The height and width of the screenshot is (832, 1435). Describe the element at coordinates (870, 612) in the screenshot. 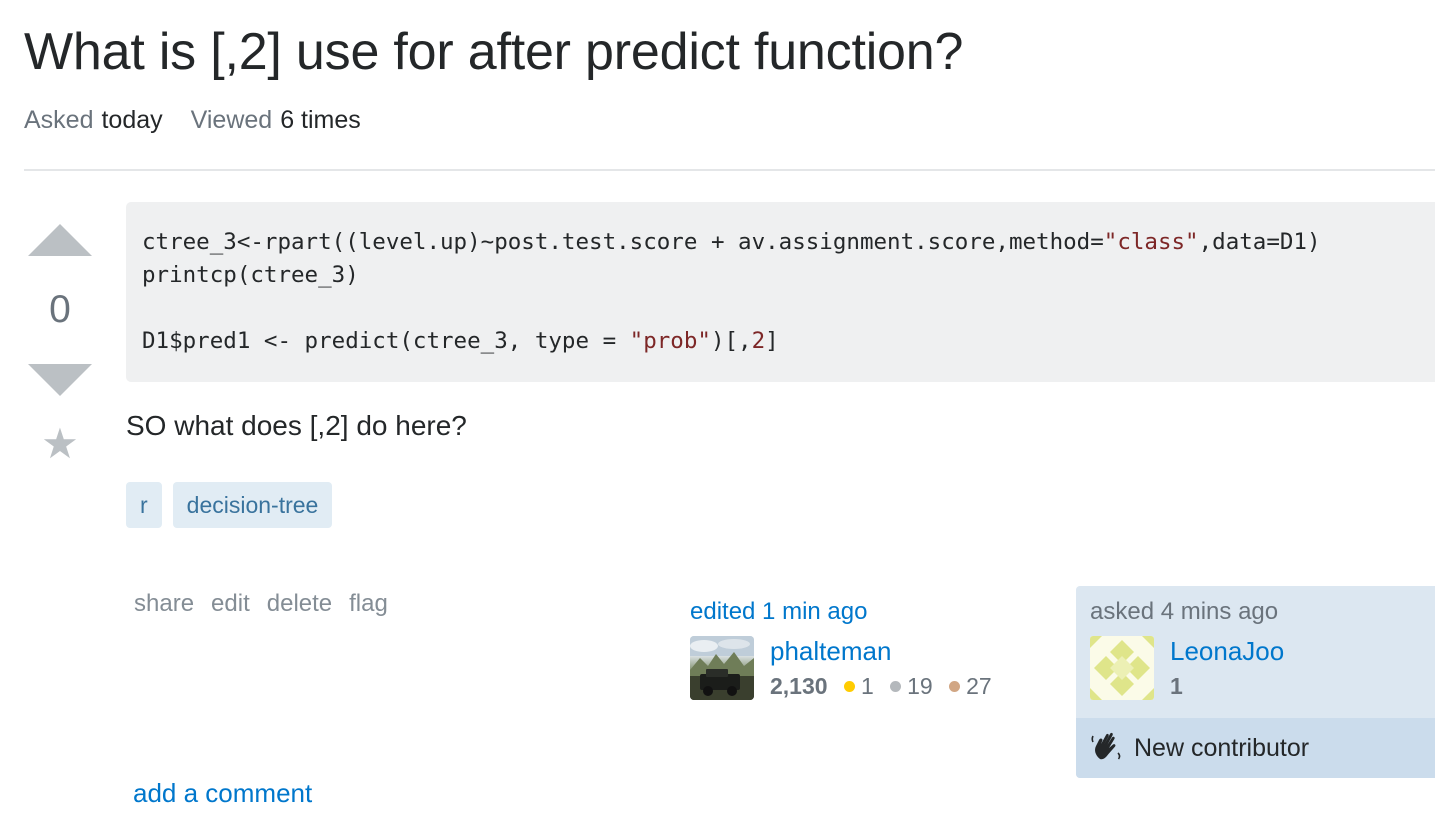

I see `edited-time-link: edited 1 min ago` at that location.